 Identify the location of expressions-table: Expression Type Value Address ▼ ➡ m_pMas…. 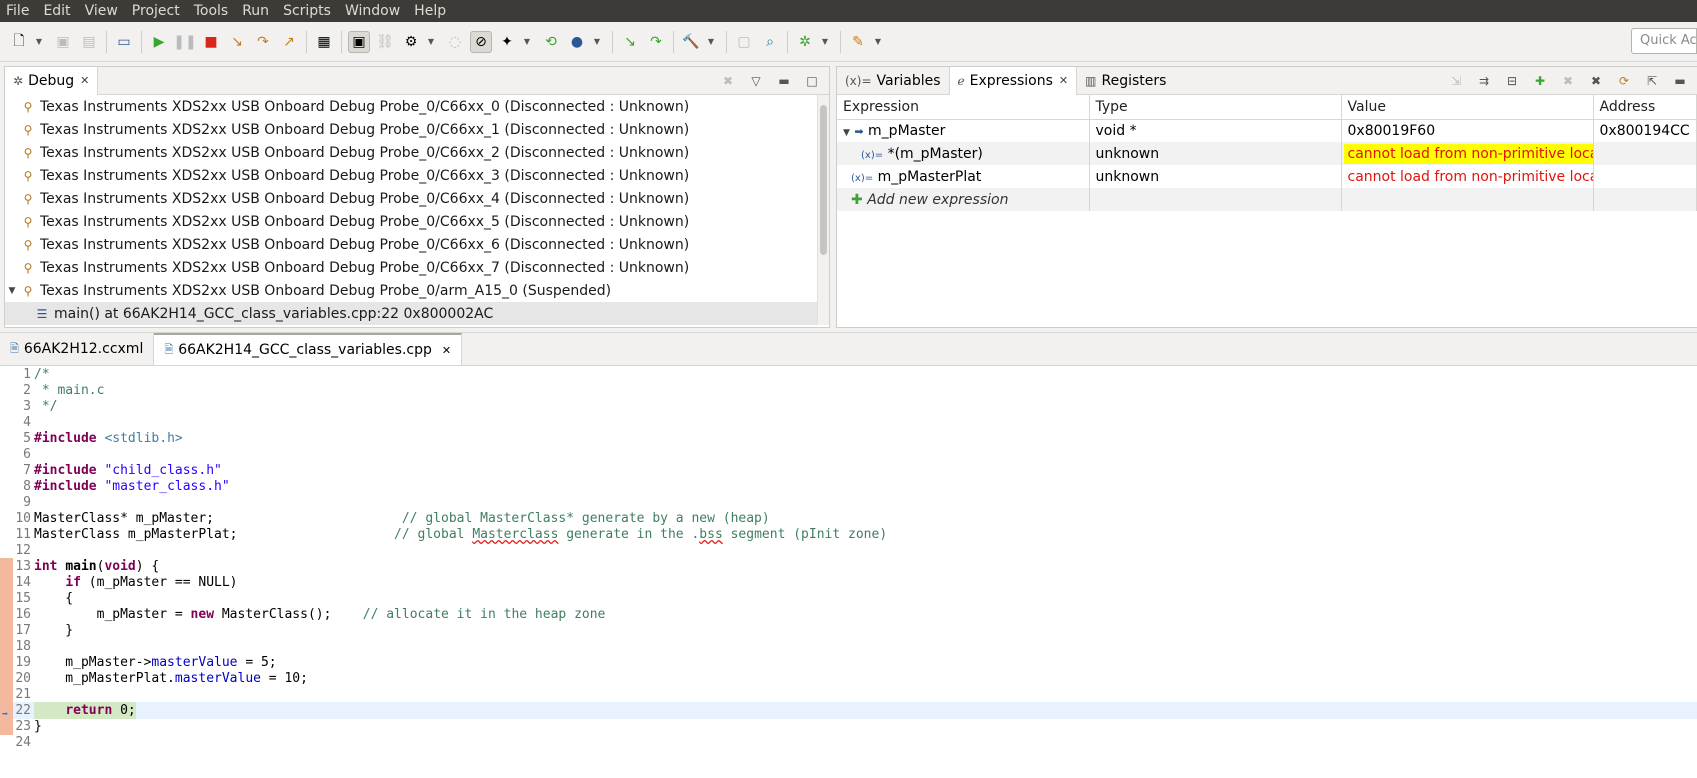
(1267, 153).